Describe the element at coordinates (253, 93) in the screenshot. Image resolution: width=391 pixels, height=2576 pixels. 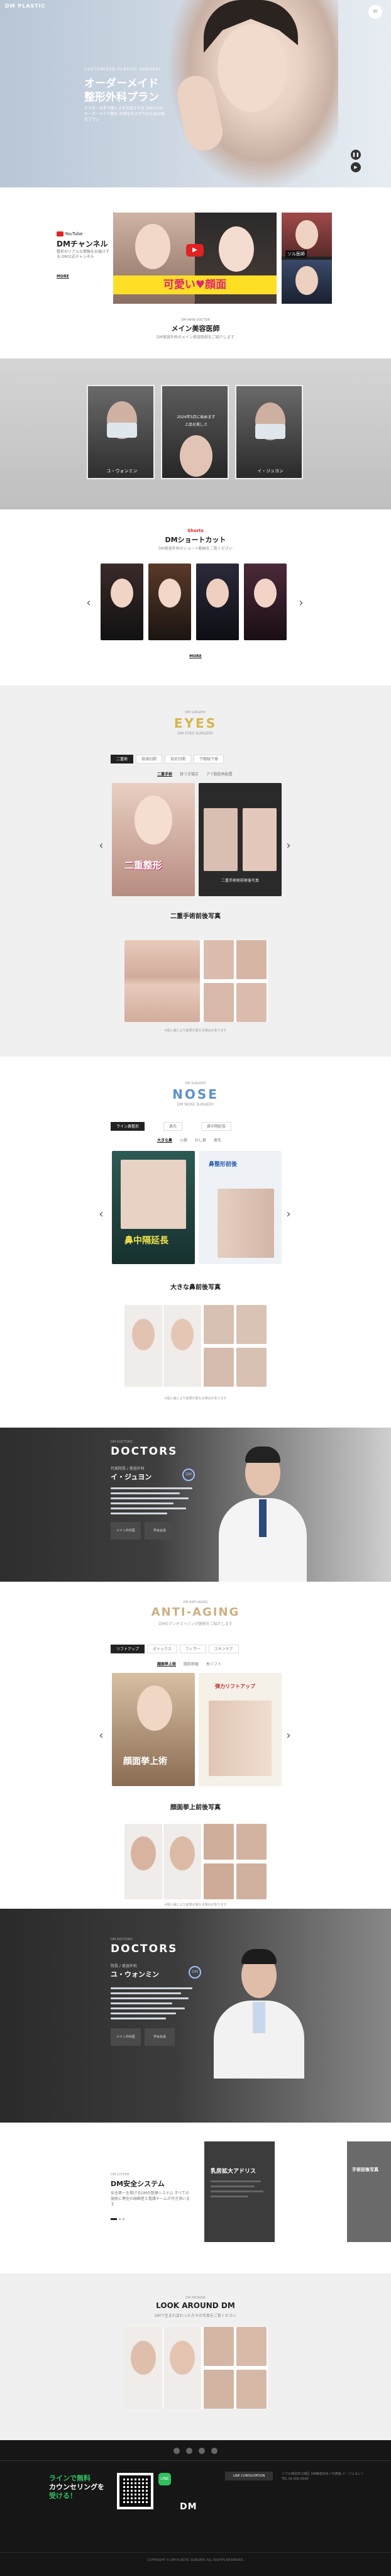
I see `hero-model-photo` at that location.